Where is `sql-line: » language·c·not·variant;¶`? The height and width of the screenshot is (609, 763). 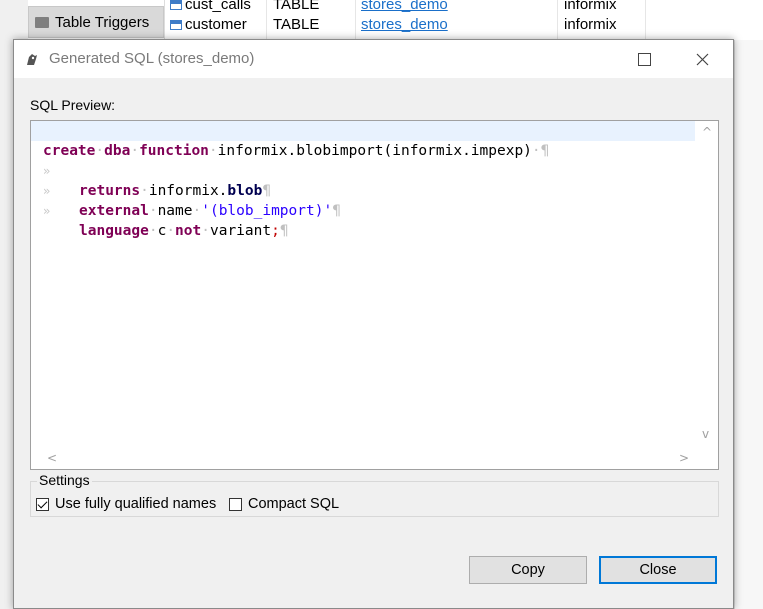 sql-line: » language·c·not·variant;¶ is located at coordinates (363, 210).